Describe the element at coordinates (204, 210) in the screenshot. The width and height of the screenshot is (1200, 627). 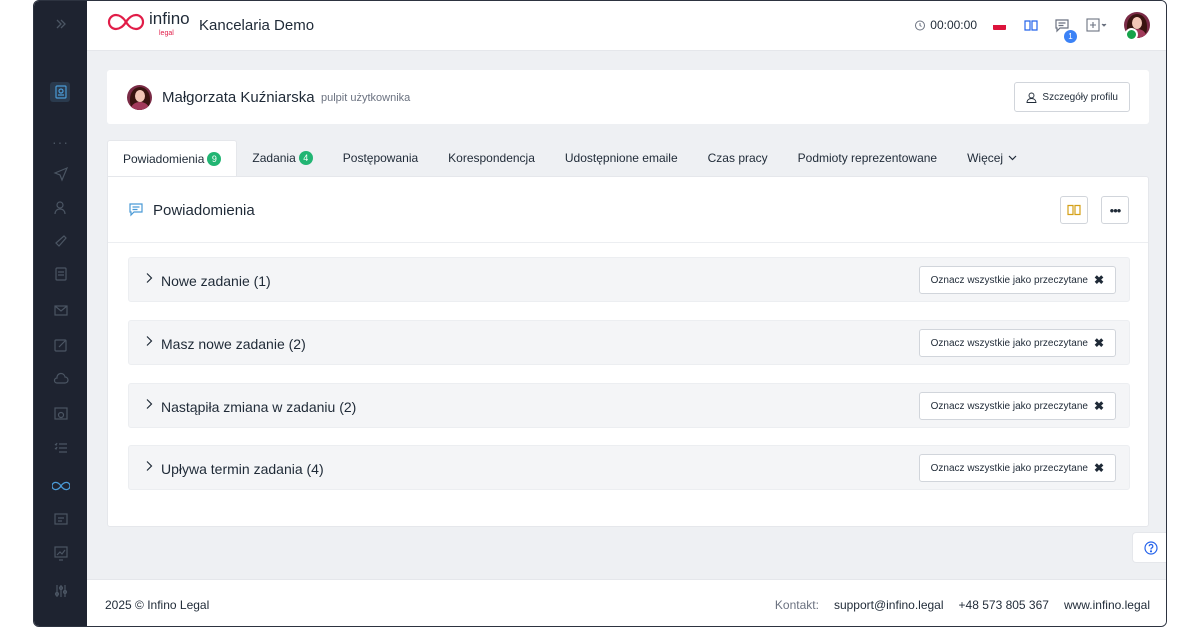
I see `panel-title: Powiadomienia` at that location.